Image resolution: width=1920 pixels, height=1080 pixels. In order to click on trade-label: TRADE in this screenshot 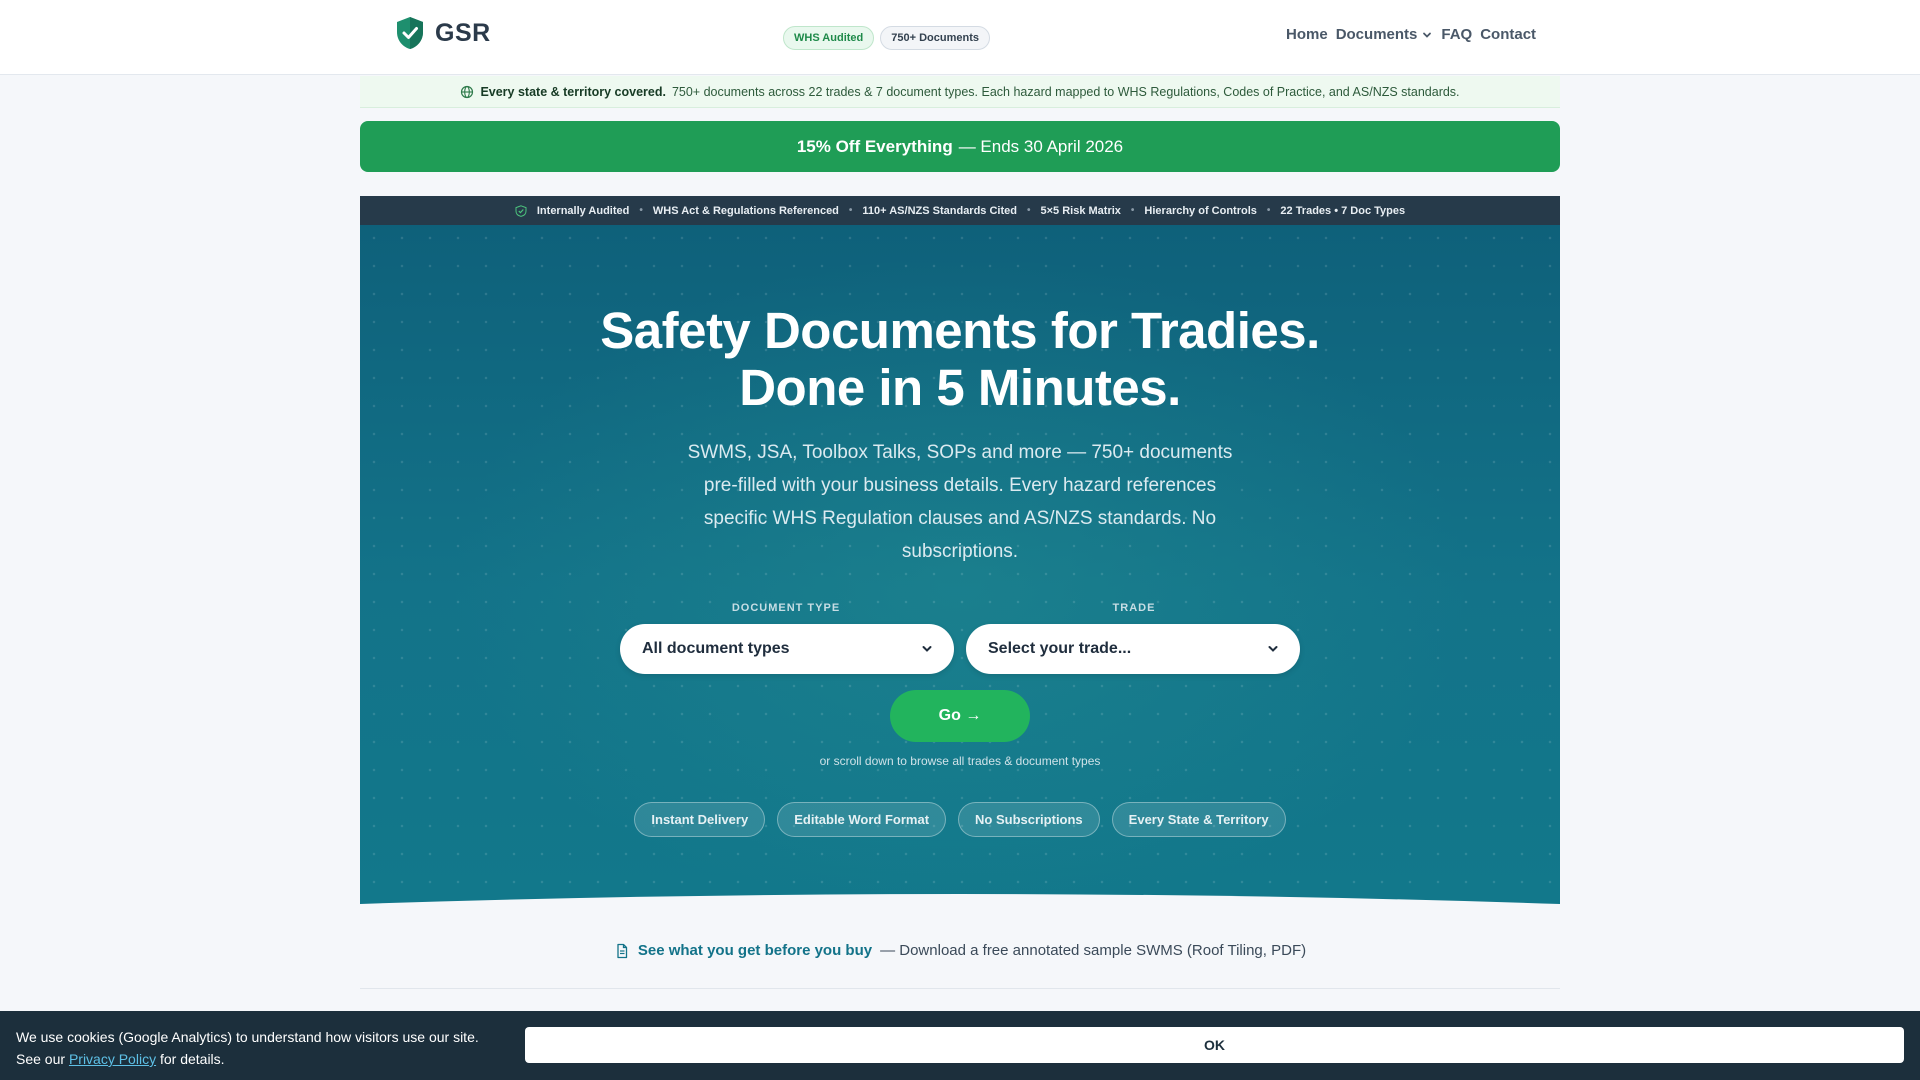, I will do `click(1134, 608)`.